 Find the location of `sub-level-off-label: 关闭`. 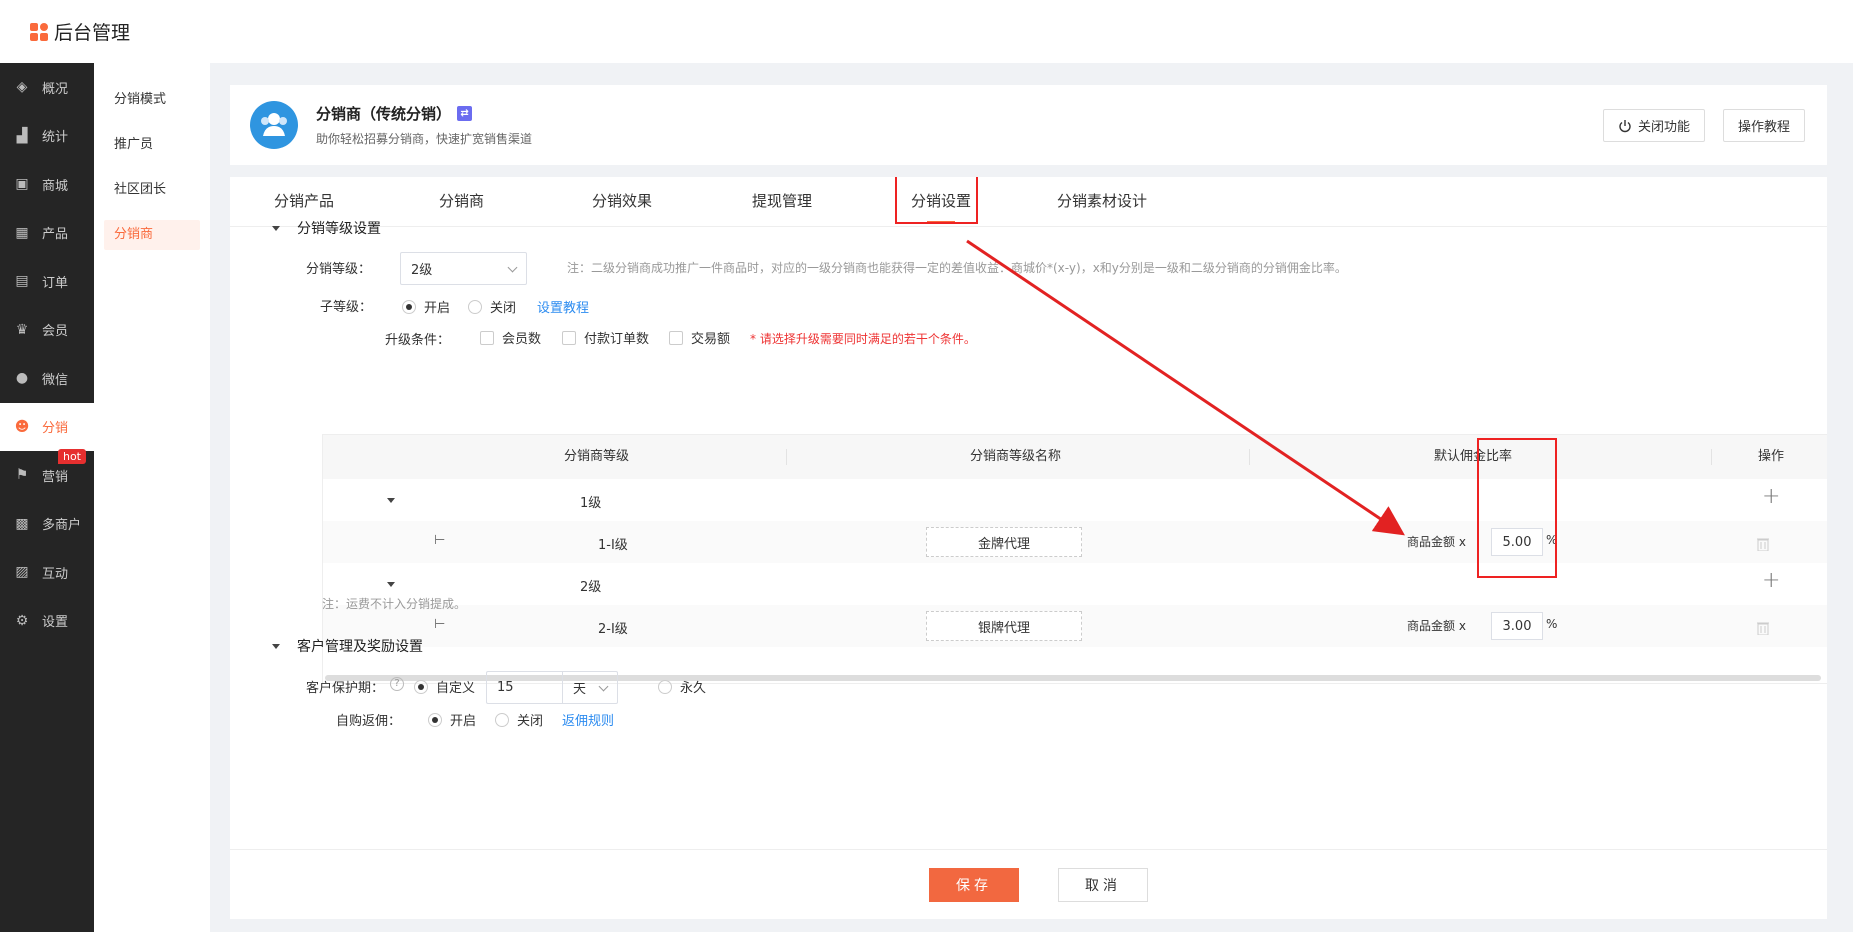

sub-level-off-label: 关闭 is located at coordinates (503, 308).